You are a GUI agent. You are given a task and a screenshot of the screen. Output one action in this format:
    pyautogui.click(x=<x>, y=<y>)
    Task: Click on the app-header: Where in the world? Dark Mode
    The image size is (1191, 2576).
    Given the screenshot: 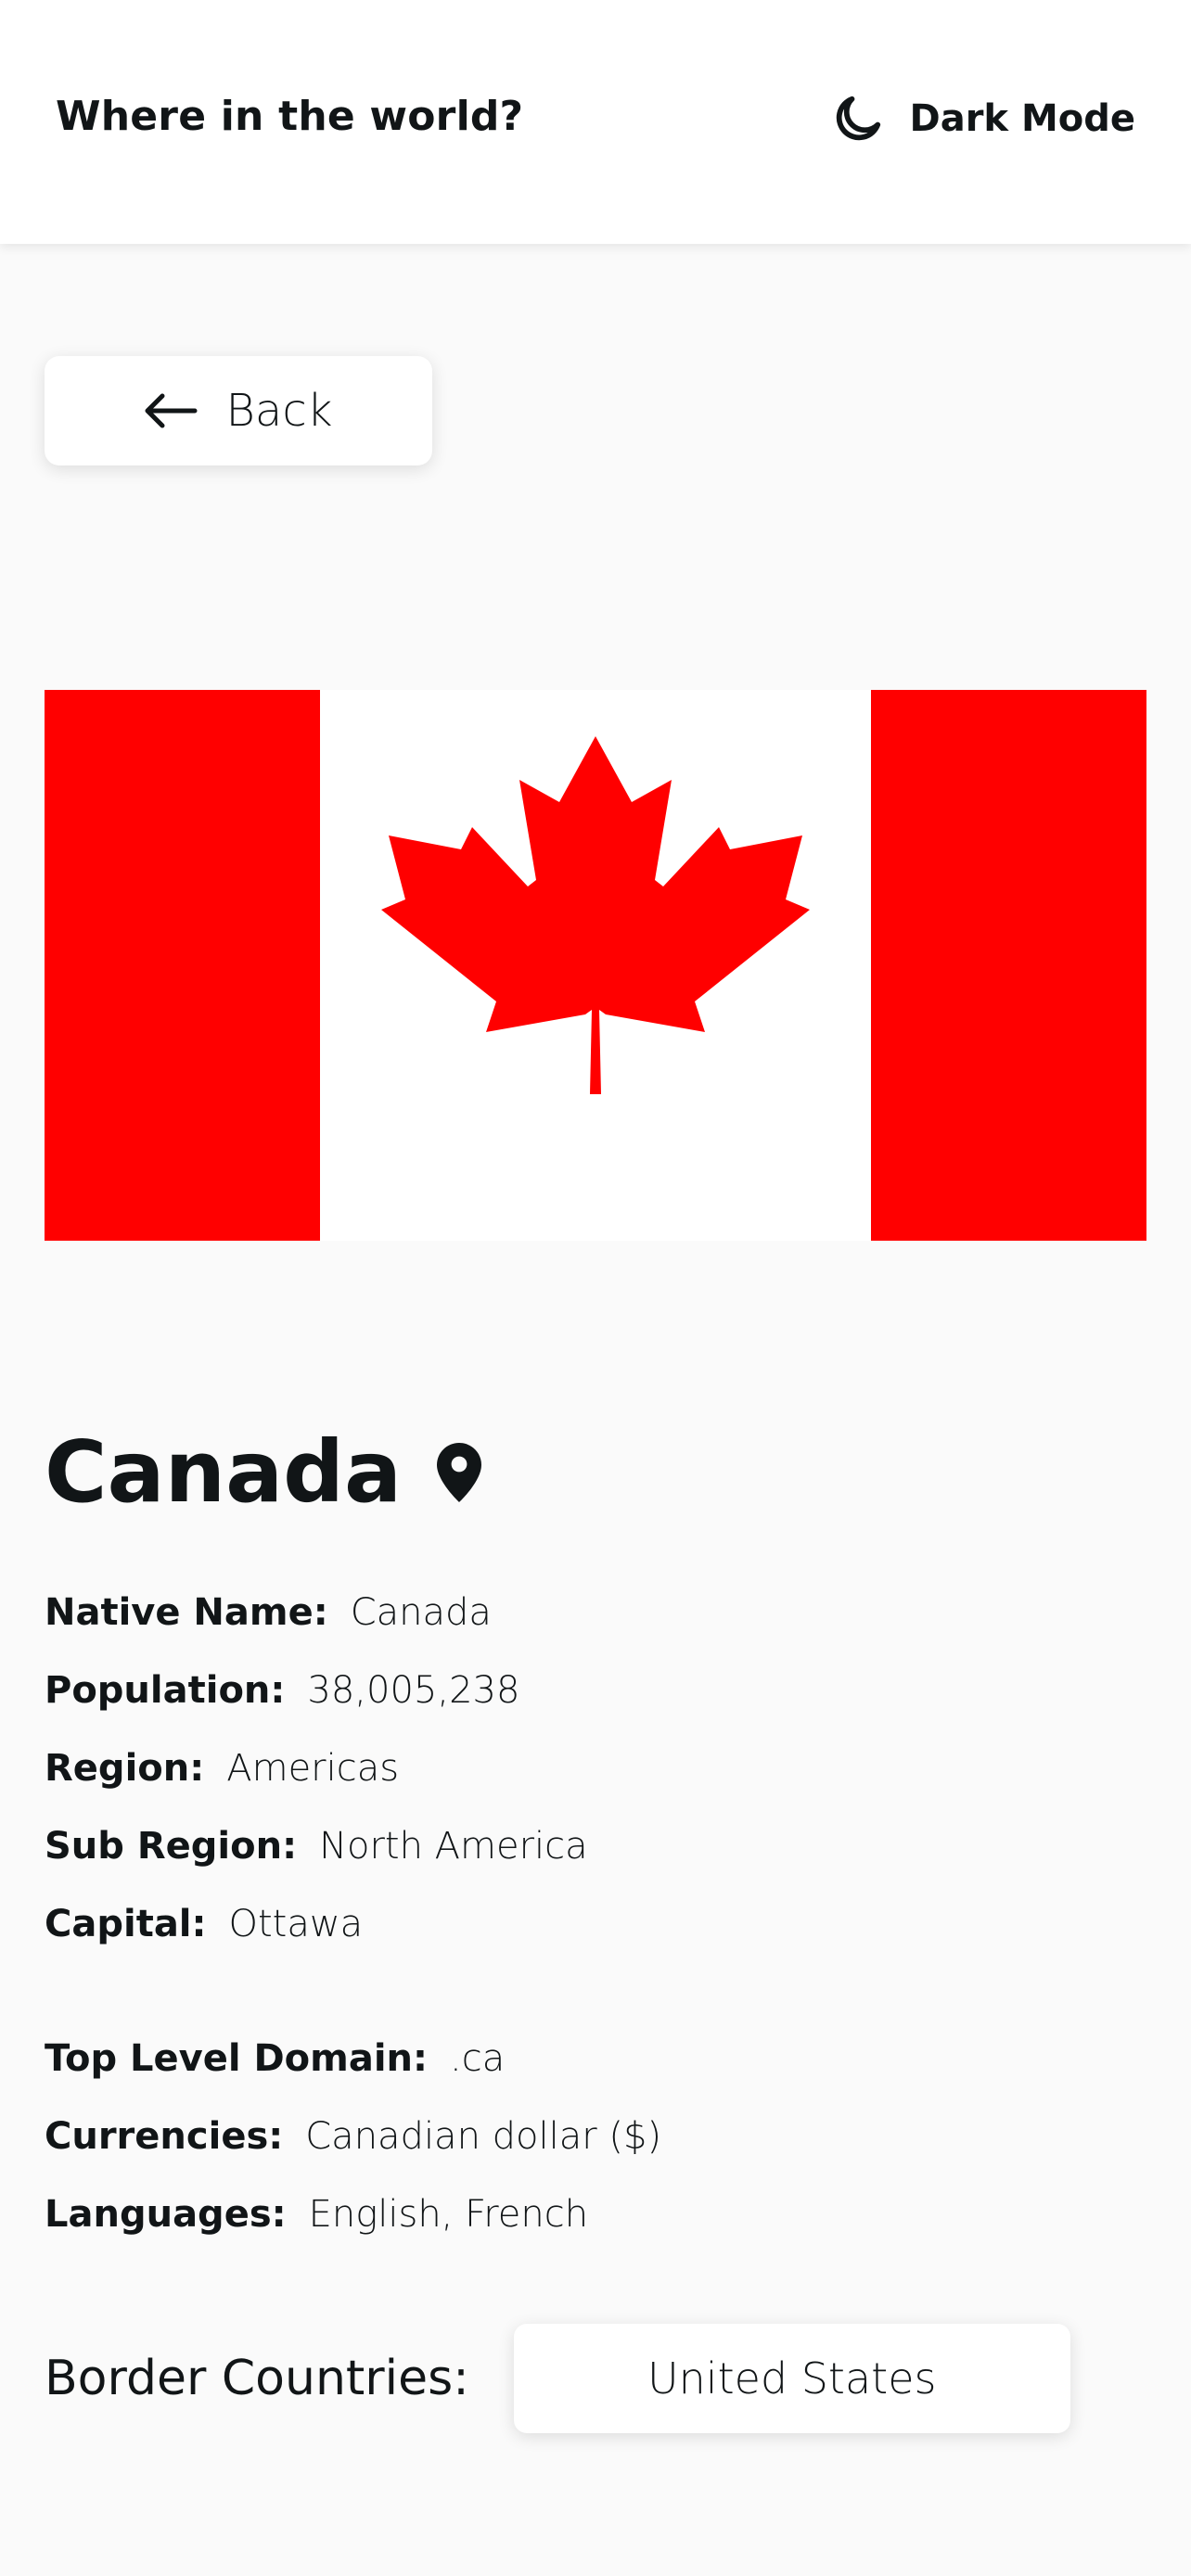 What is the action you would take?
    pyautogui.click(x=595, y=122)
    